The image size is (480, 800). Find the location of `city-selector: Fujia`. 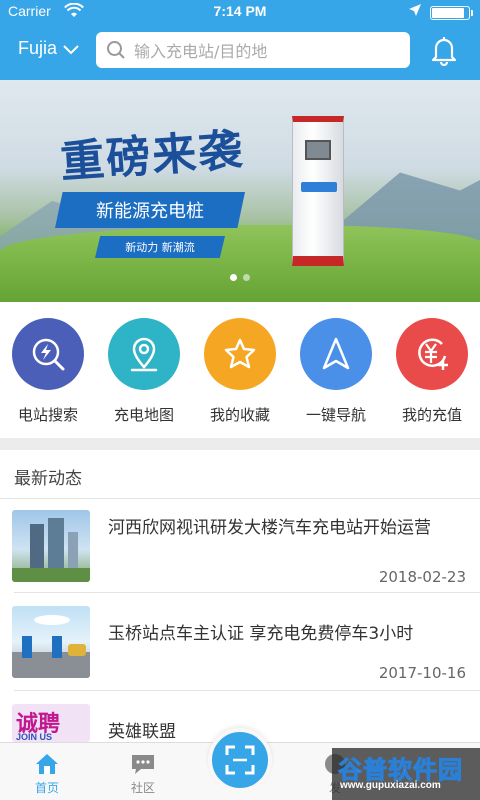

city-selector: Fujia is located at coordinates (48, 48).